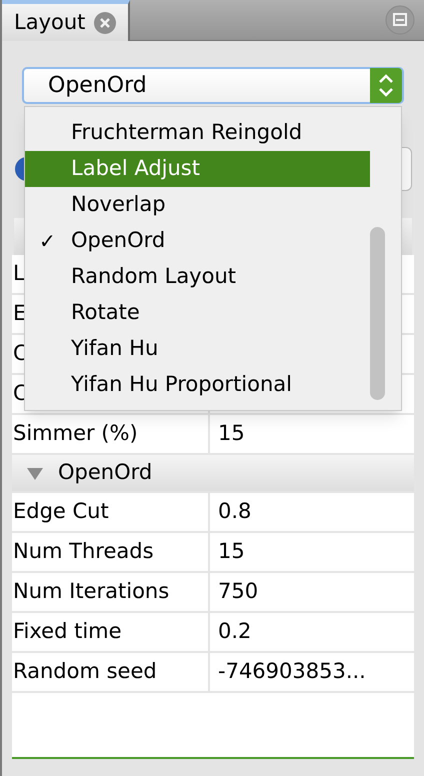  Describe the element at coordinates (312, 512) in the screenshot. I see `property-value: 0.8` at that location.